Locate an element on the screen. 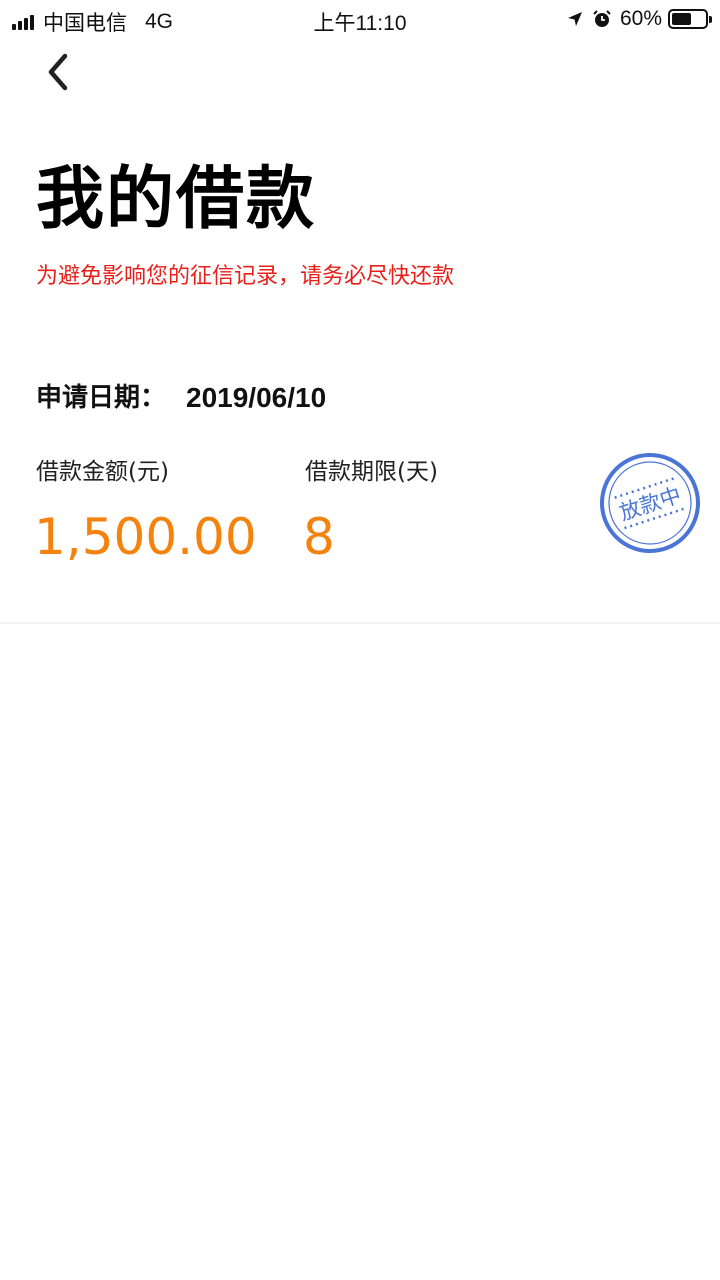 The width and height of the screenshot is (720, 1280). alarm-clock-icon is located at coordinates (602, 19).